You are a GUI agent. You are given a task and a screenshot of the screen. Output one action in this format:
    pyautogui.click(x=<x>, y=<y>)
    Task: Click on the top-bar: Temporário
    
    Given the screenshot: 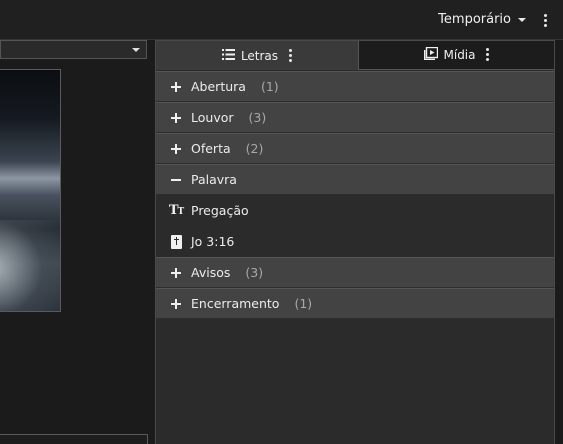 What is the action you would take?
    pyautogui.click(x=281, y=20)
    